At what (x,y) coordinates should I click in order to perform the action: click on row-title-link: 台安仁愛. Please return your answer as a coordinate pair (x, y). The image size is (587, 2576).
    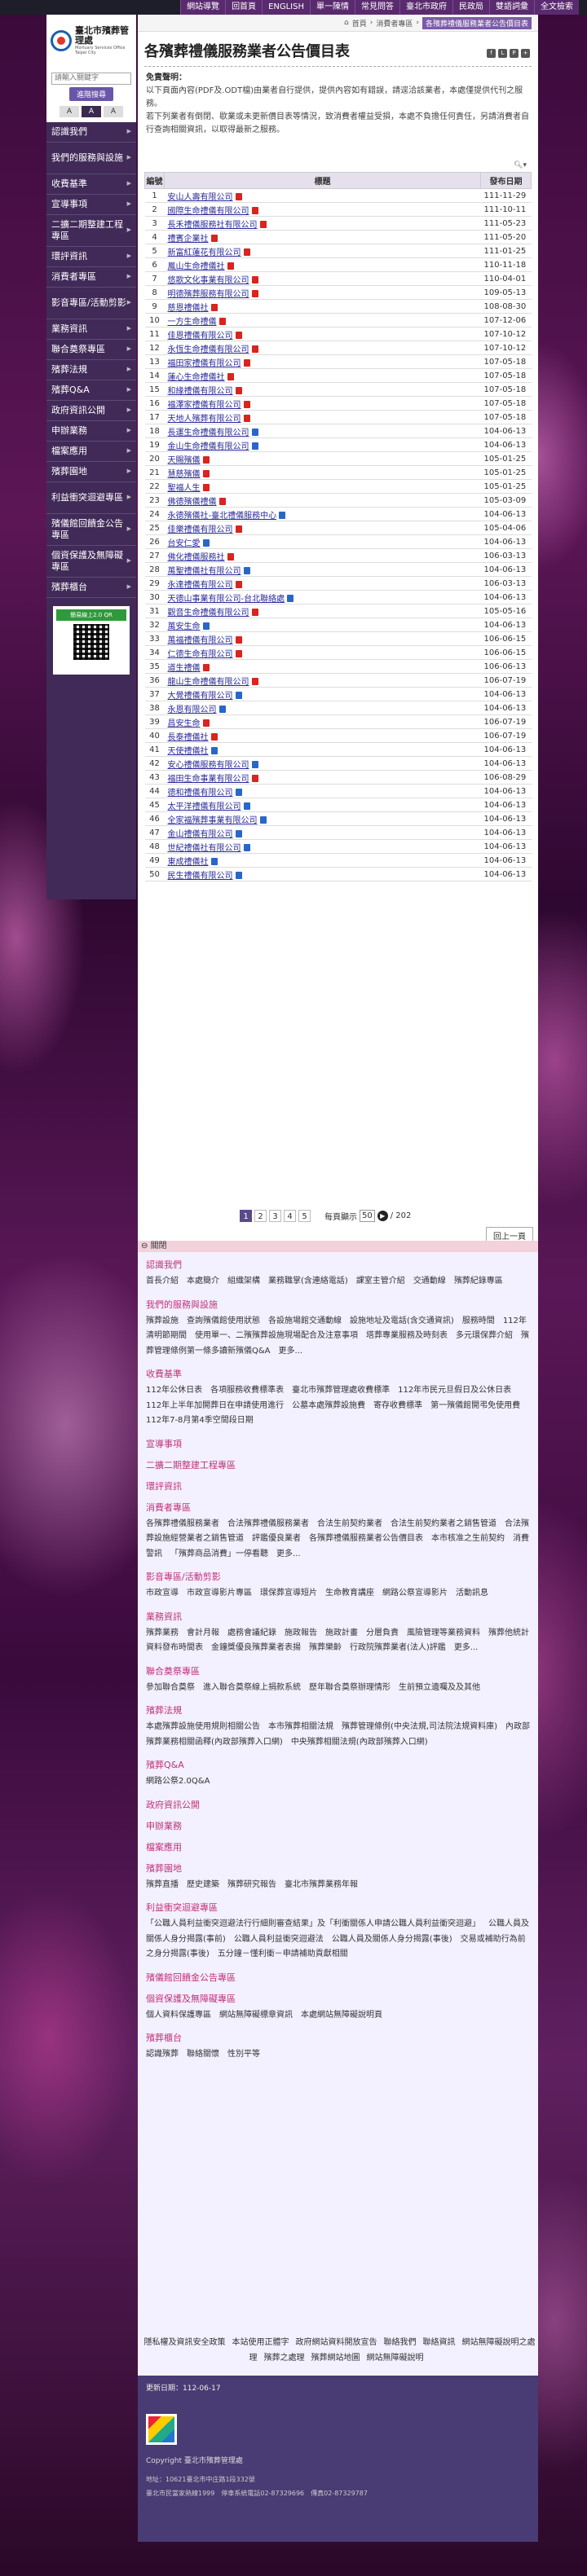
    Looking at the image, I should click on (184, 543).